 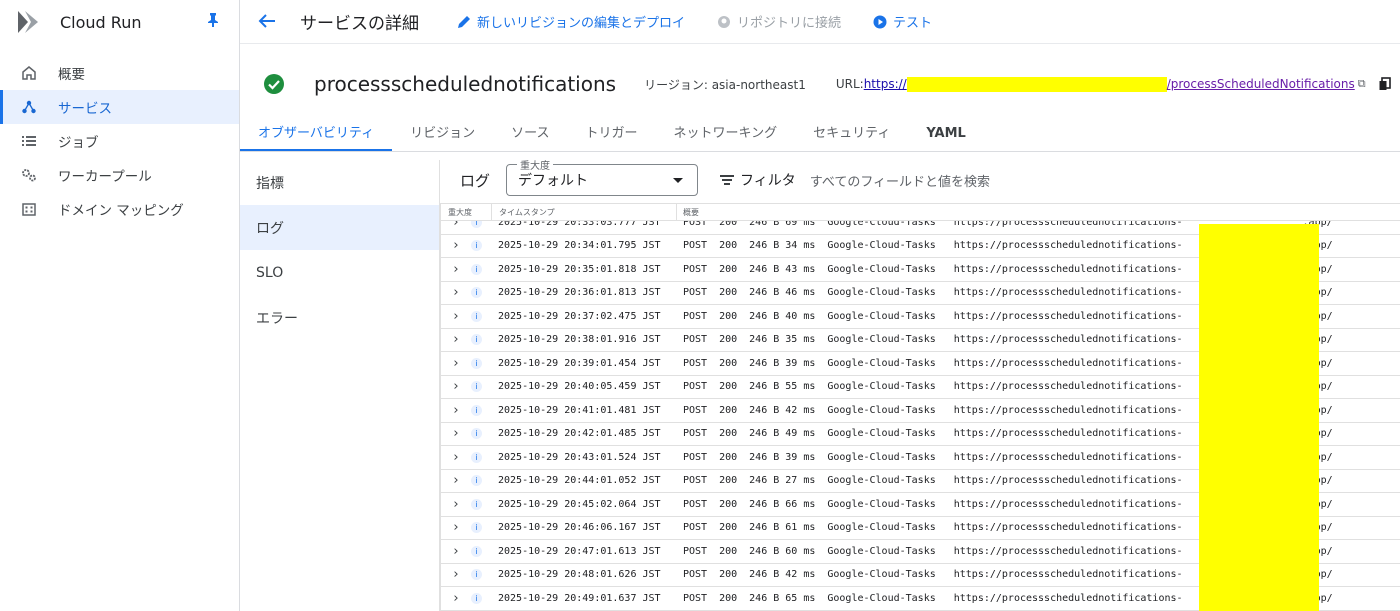 I want to click on subnav-metrics: 指標, so click(x=339, y=182).